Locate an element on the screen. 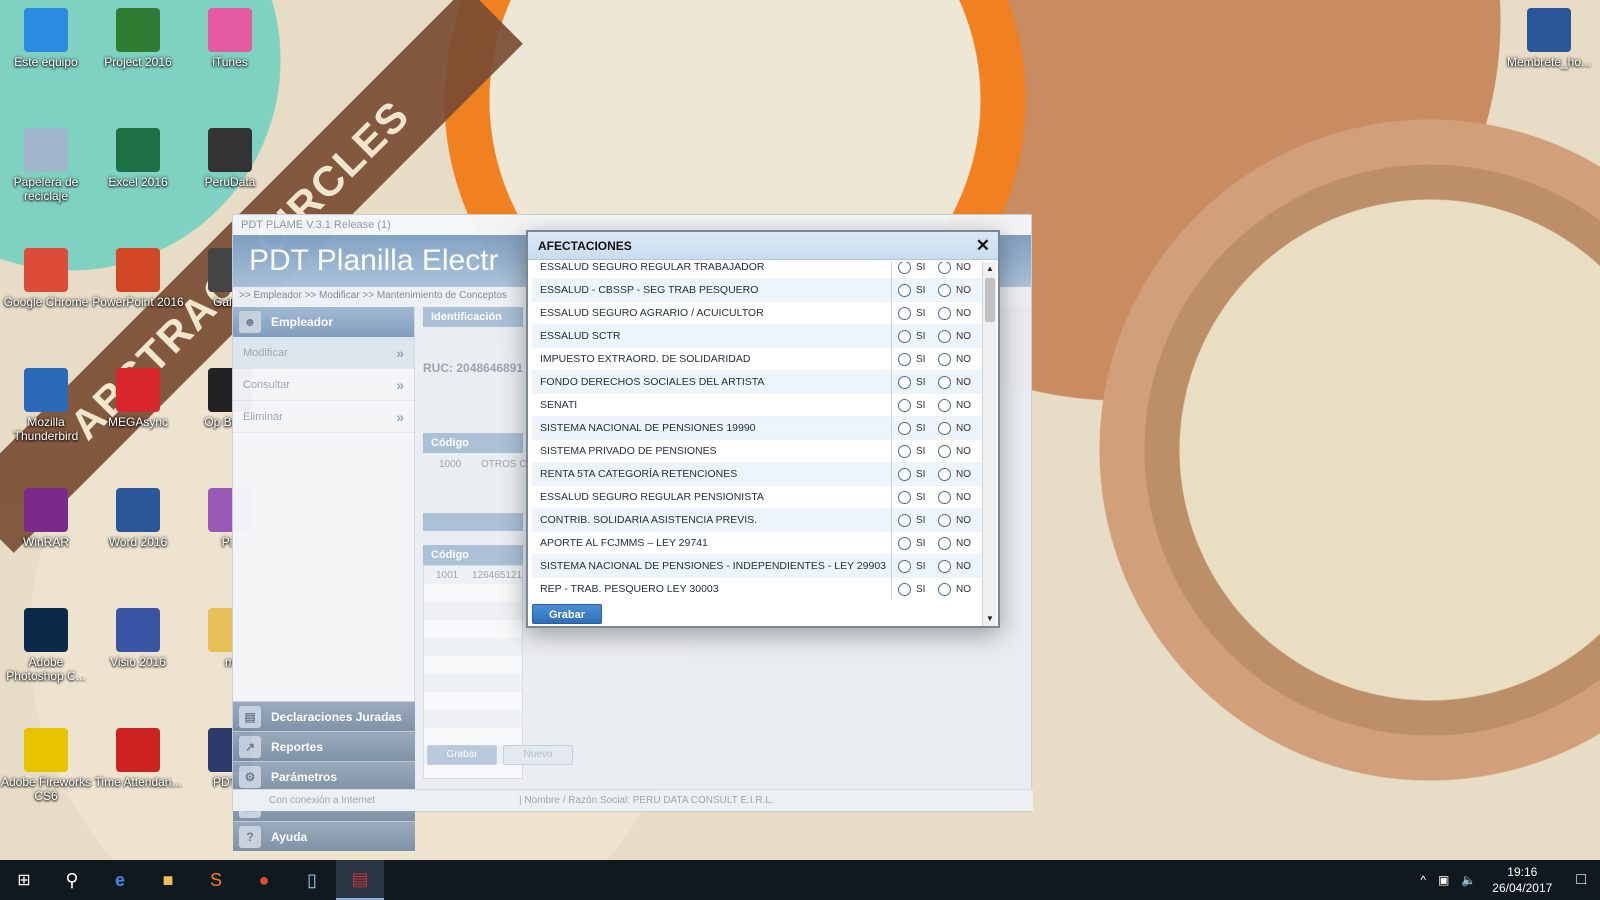  volume-icon: 🔈 is located at coordinates (1468, 880).